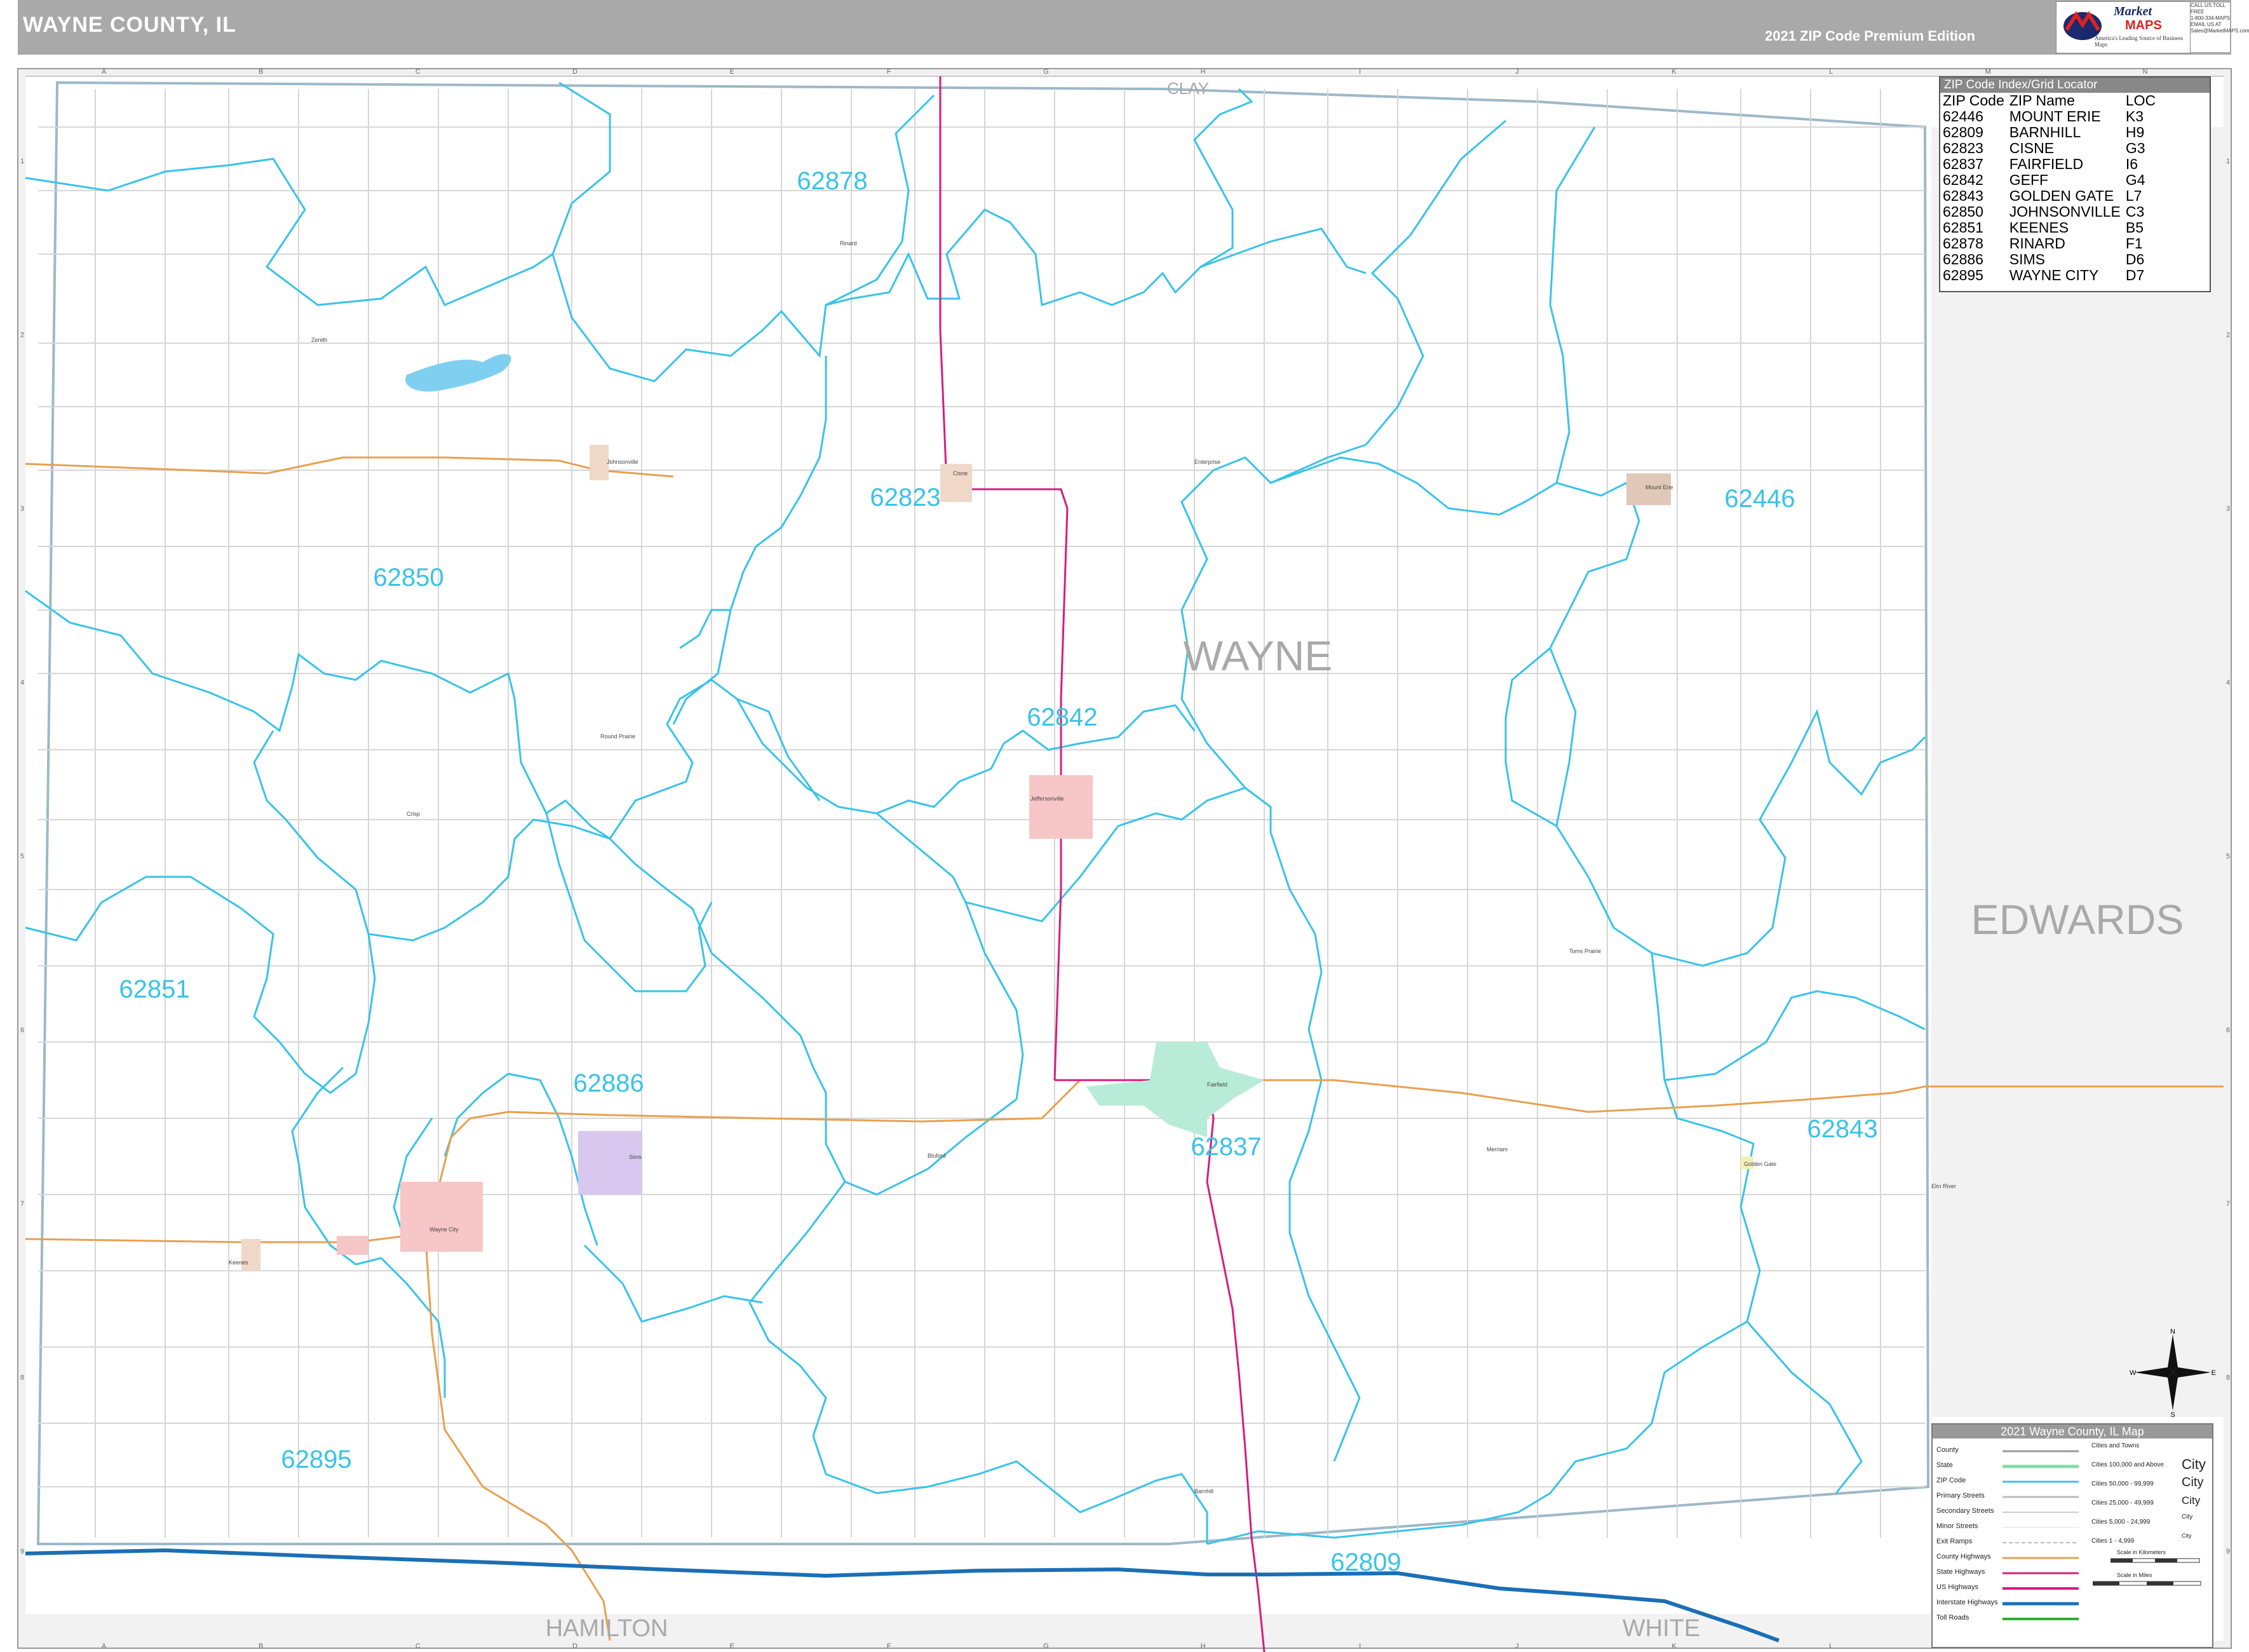 The width and height of the screenshot is (2249, 1652). What do you see at coordinates (1659, 488) in the screenshot?
I see `town-label: Mount Erie` at bounding box center [1659, 488].